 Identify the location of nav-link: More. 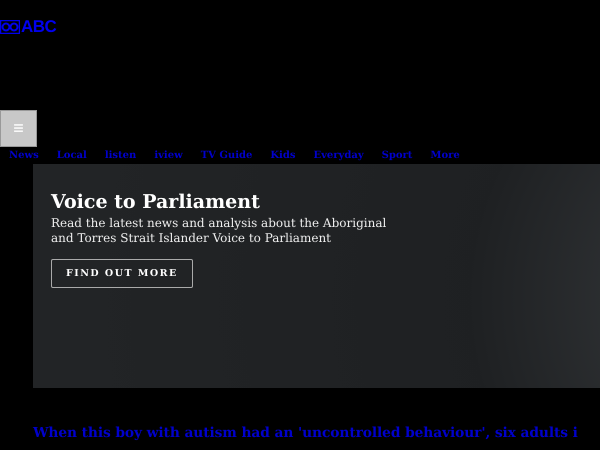
(445, 156).